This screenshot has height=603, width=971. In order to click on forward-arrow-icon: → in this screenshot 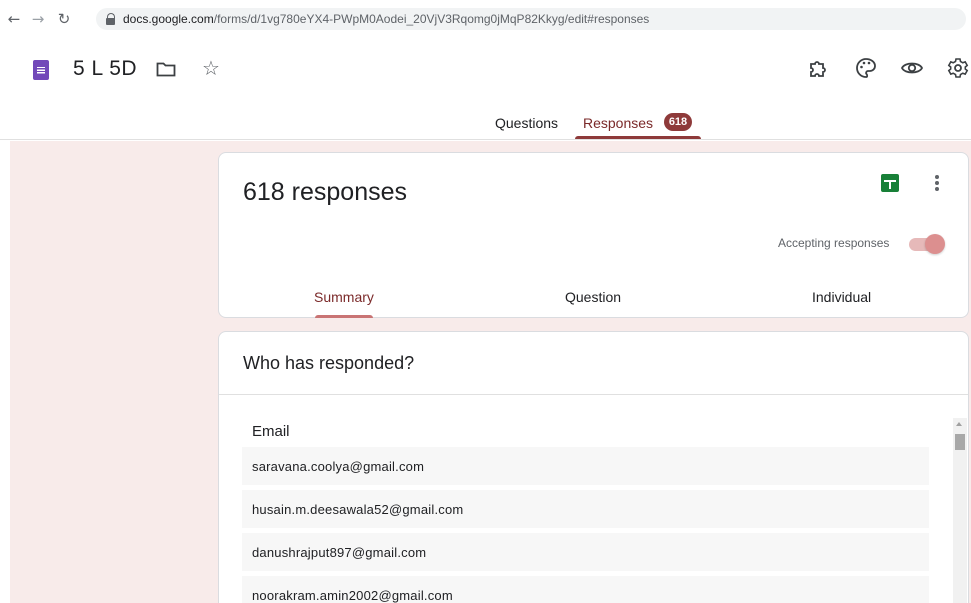, I will do `click(38, 19)`.